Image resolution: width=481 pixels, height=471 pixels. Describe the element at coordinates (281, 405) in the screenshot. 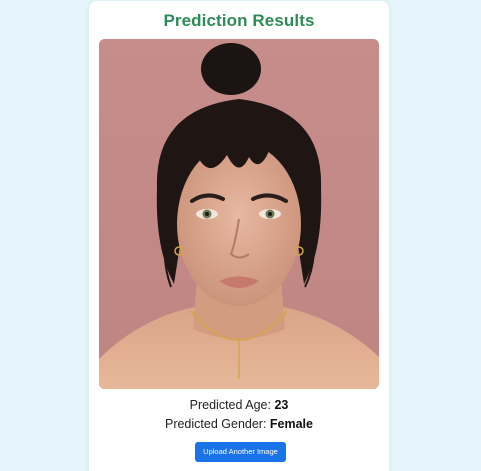

I see `predicted-age-value: 23` at that location.